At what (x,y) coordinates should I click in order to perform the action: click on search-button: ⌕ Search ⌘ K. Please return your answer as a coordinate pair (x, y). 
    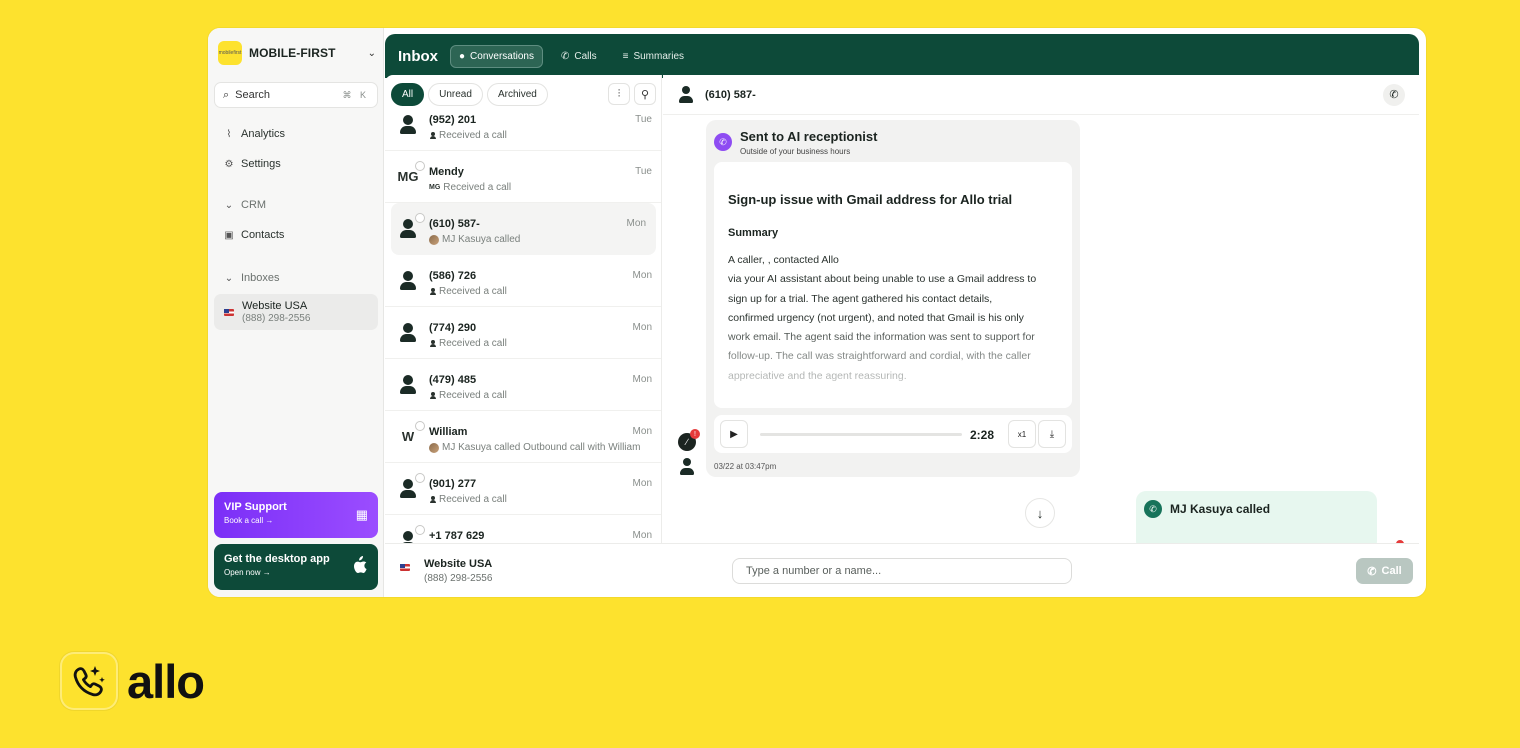
    Looking at the image, I should click on (296, 95).